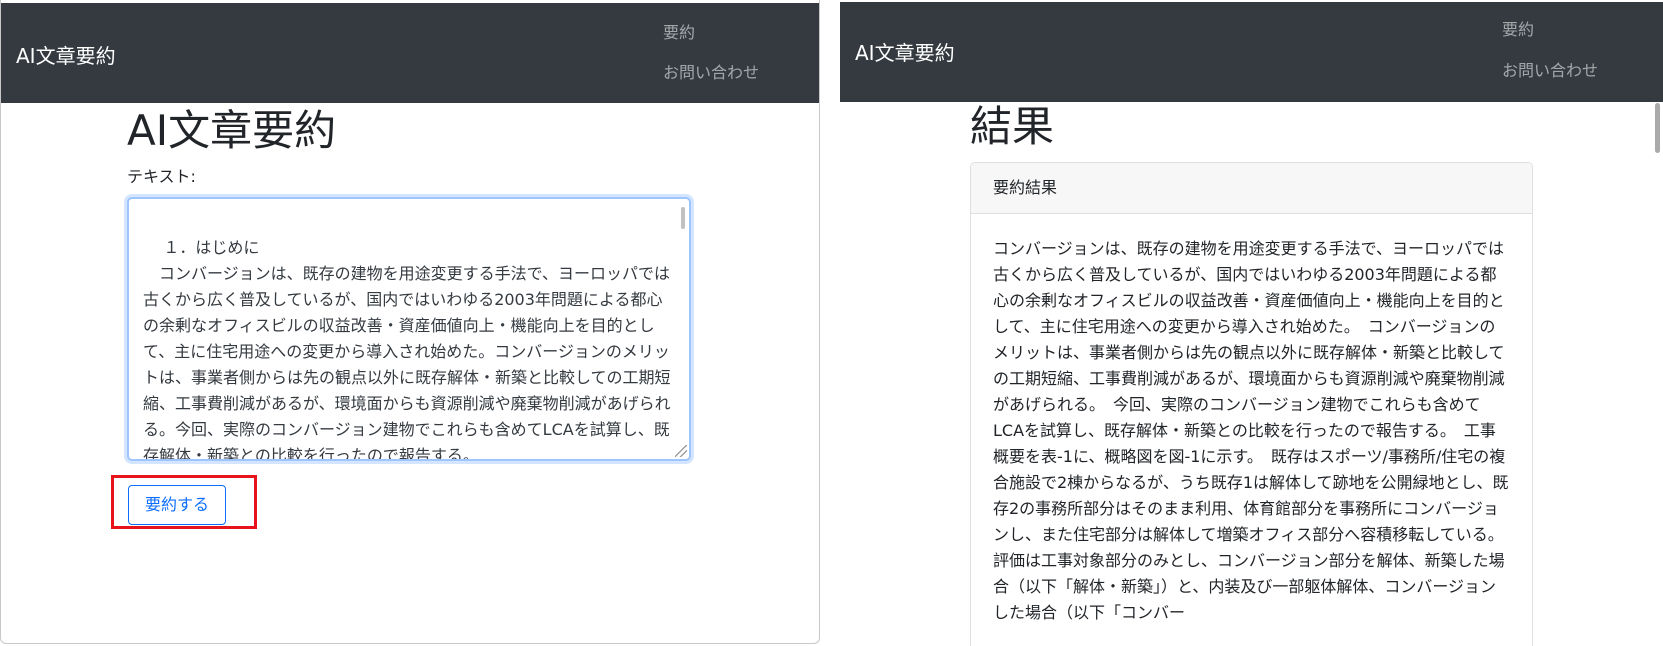 Image resolution: width=1663 pixels, height=646 pixels. Describe the element at coordinates (232, 130) in the screenshot. I see `page-title: AI文章要約` at that location.